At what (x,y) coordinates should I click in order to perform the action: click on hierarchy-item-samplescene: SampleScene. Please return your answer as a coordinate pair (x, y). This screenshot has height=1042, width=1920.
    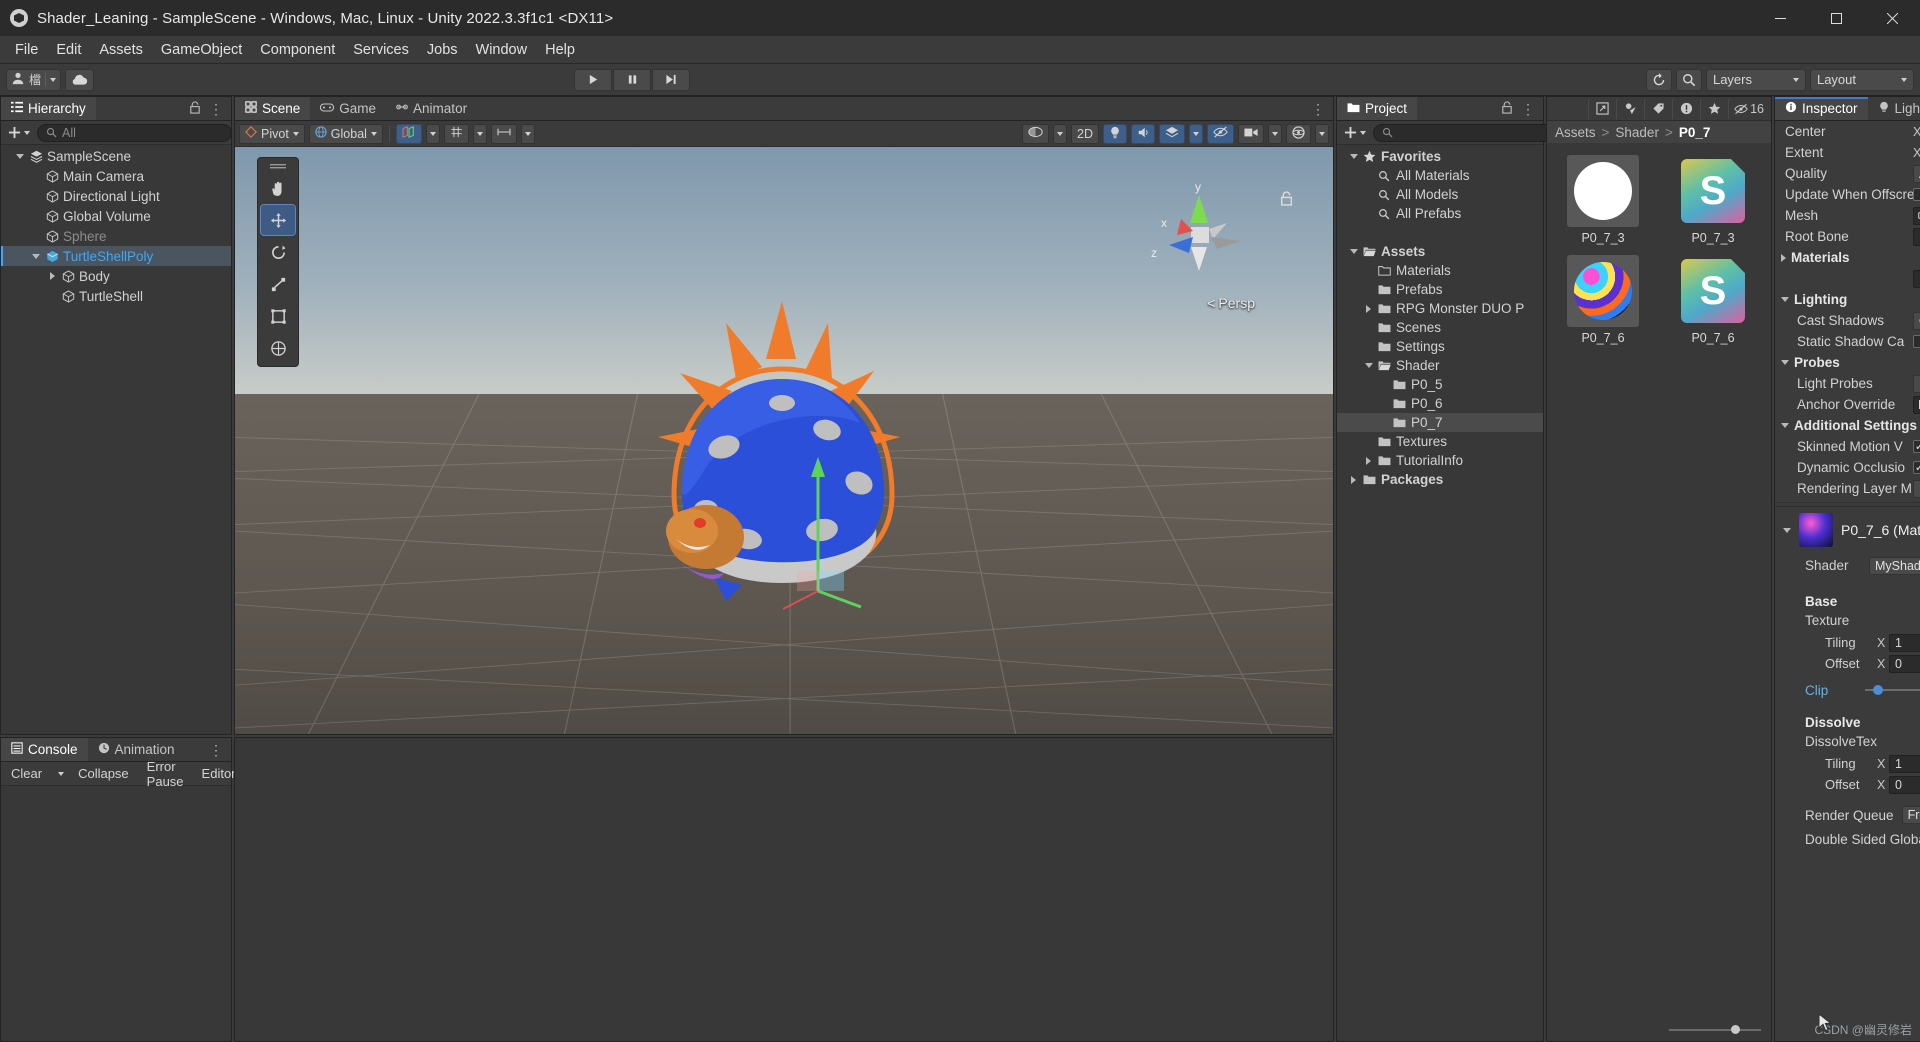
    Looking at the image, I should click on (116, 156).